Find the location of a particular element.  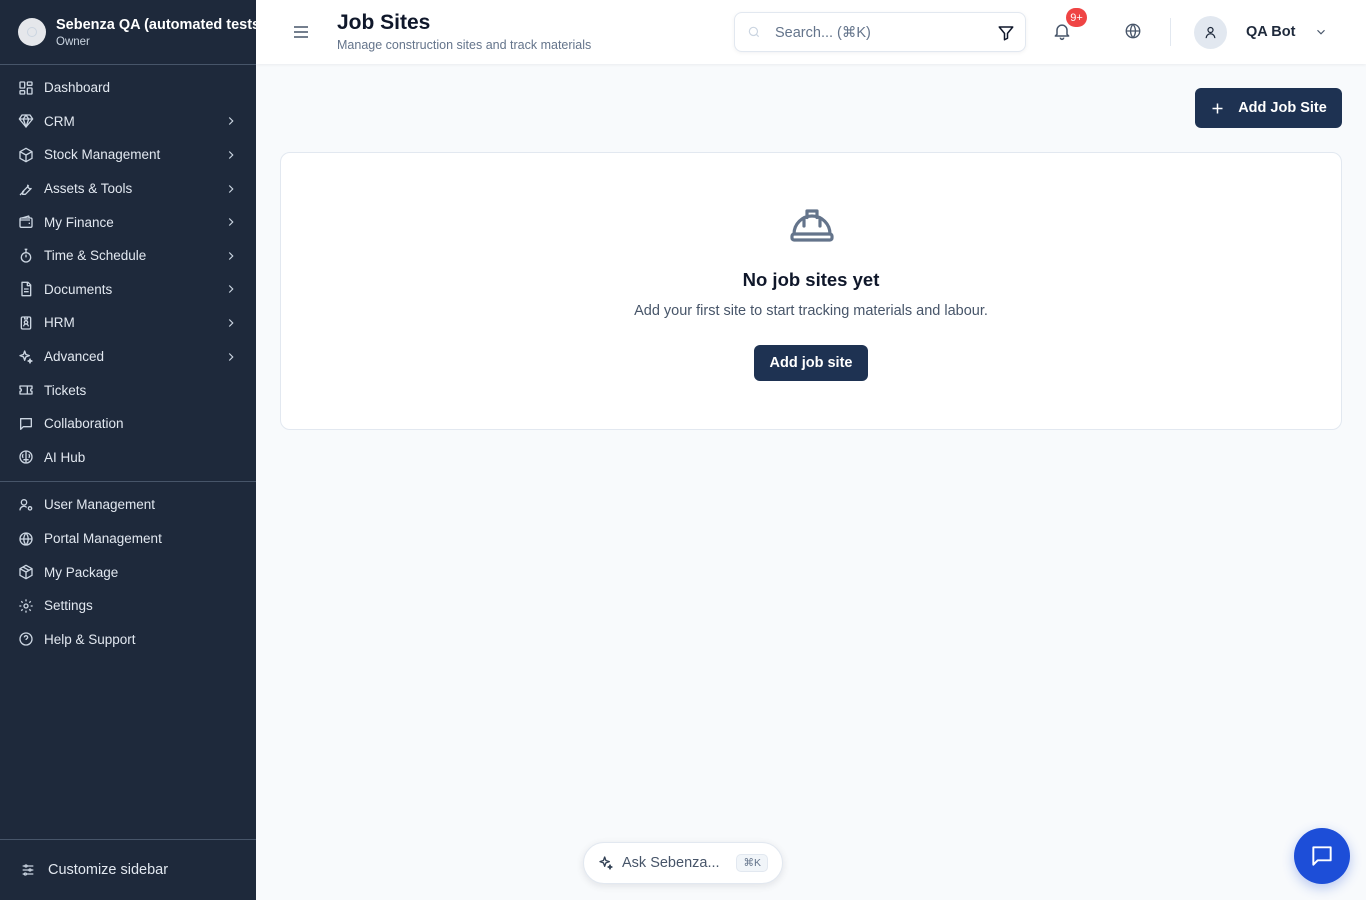

wallet-icon is located at coordinates (26, 222).